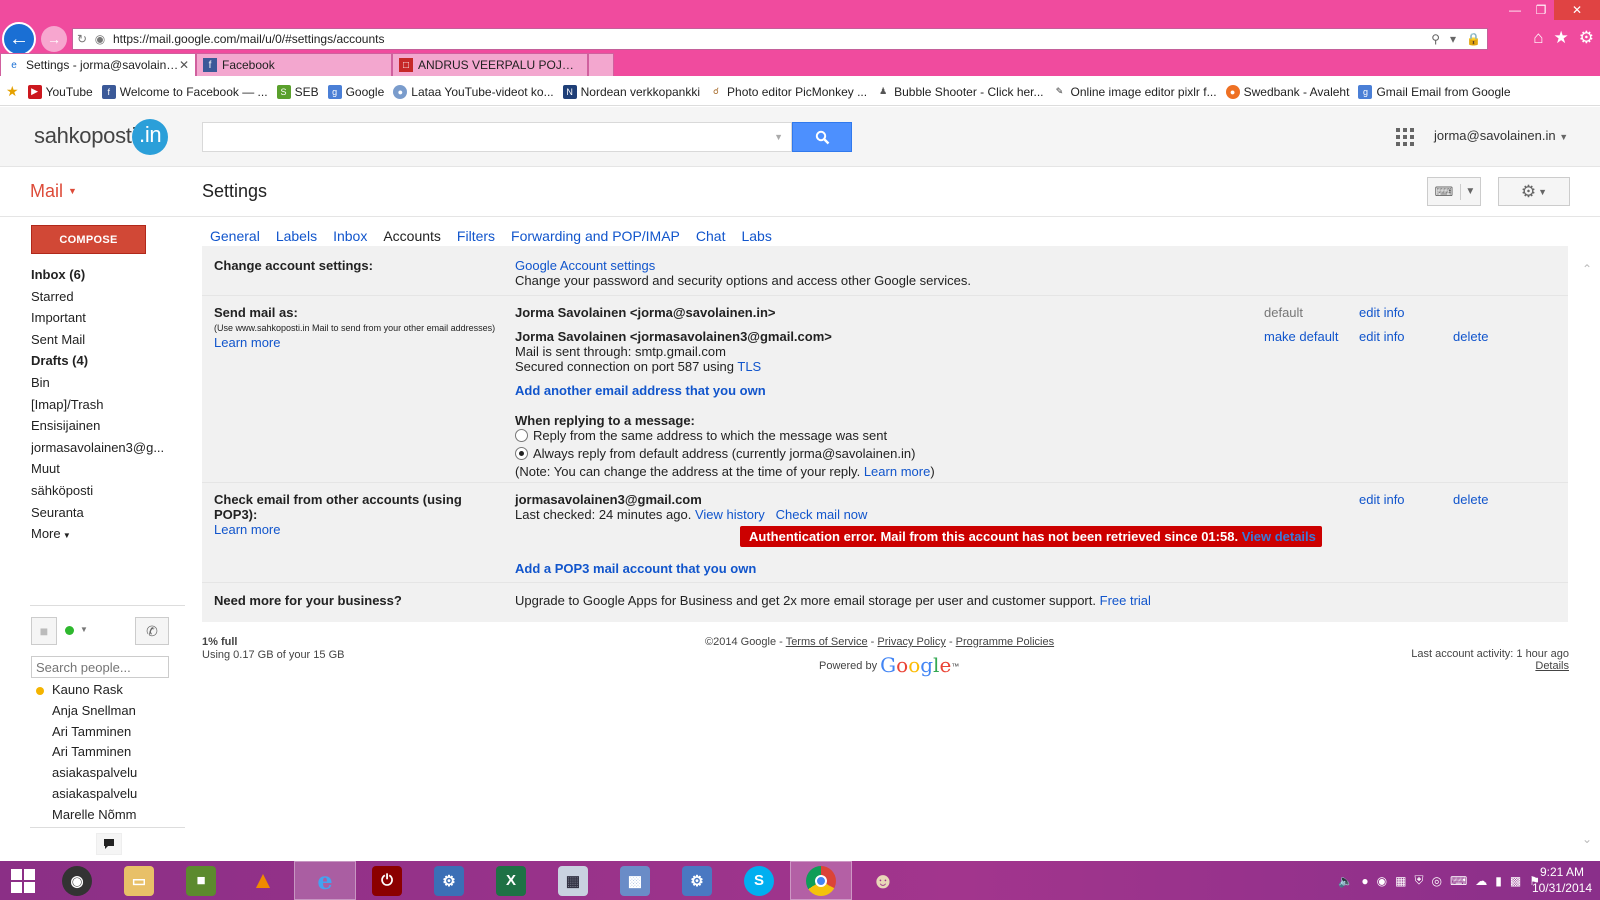  What do you see at coordinates (1470, 499) in the screenshot?
I see `delete-link: delete` at bounding box center [1470, 499].